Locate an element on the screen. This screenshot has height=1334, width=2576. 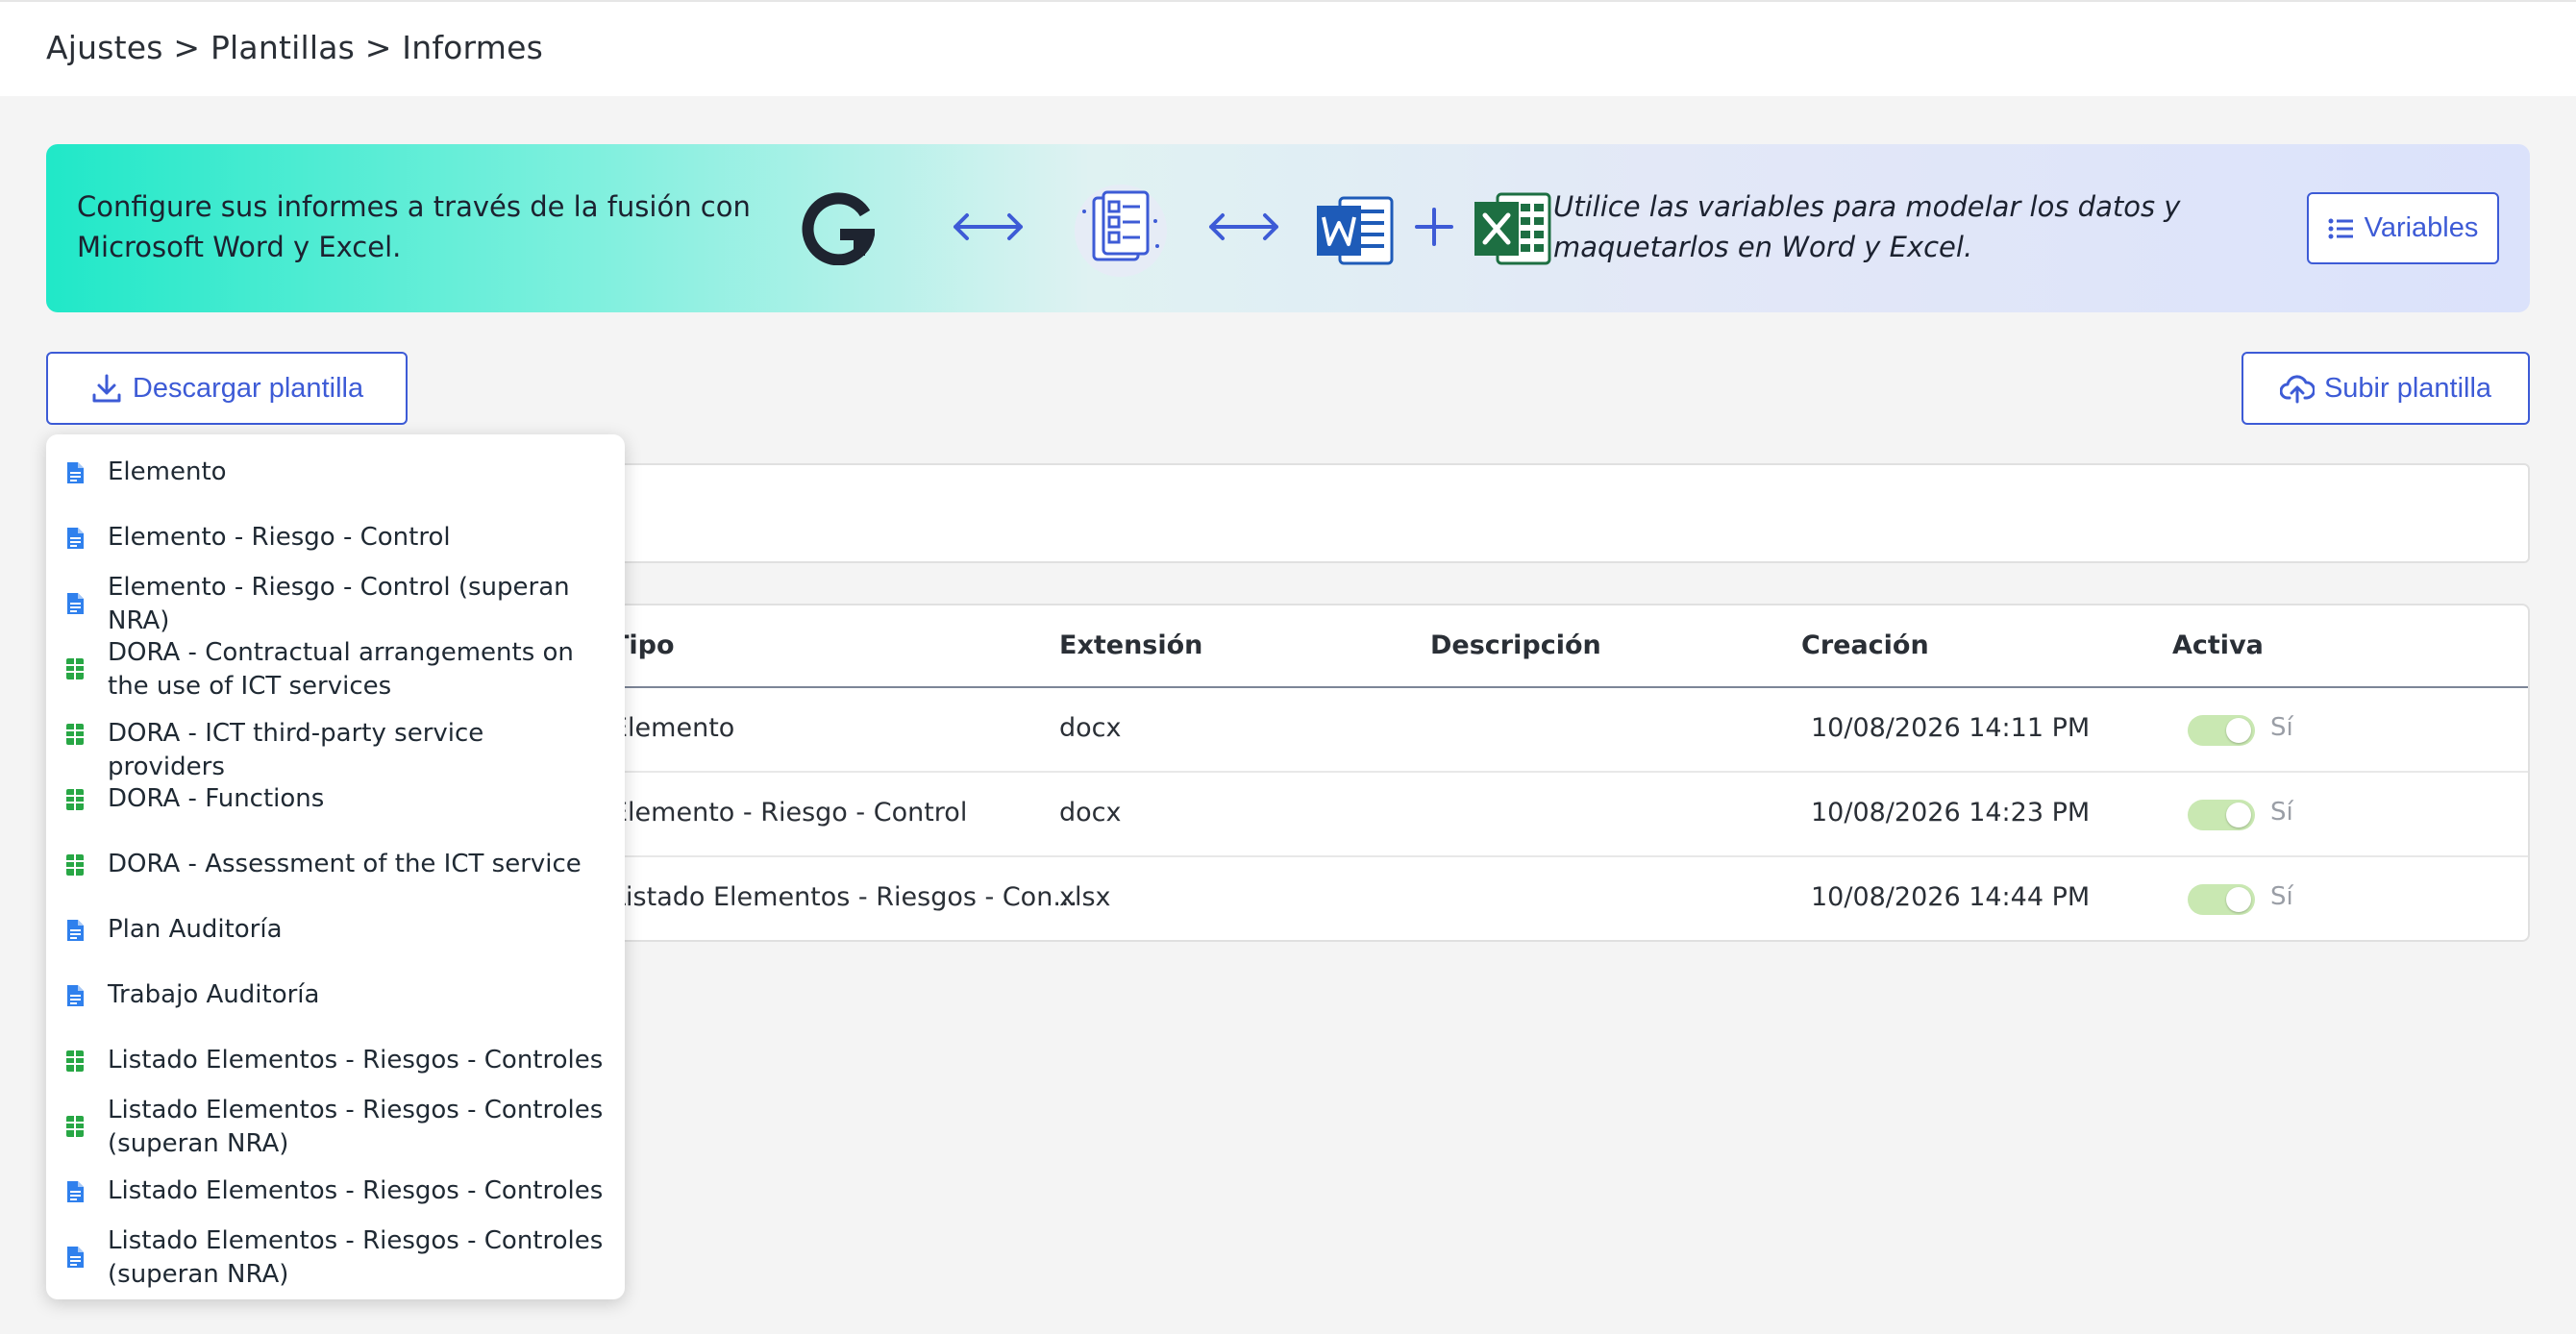
menu-item: DORA - Assessment of the ICT service is located at coordinates (335, 865).